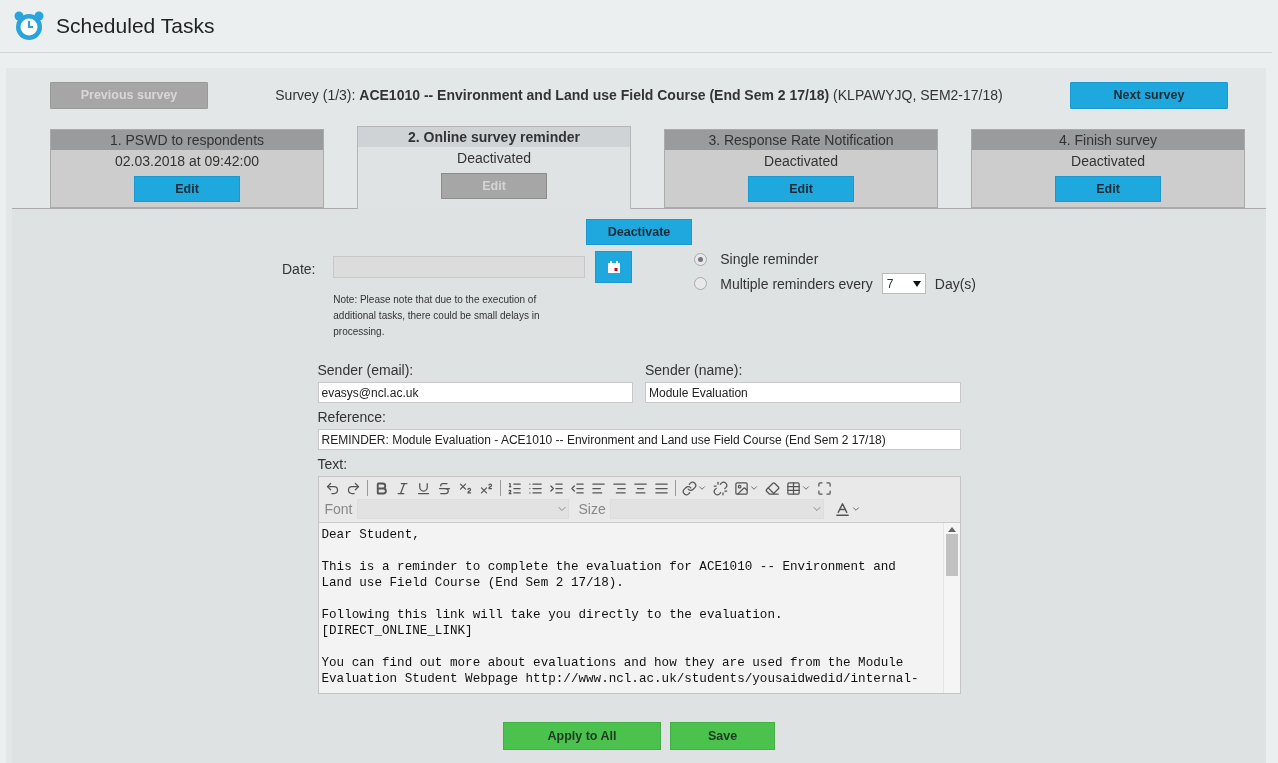  What do you see at coordinates (772, 488) in the screenshot?
I see `eraser-icon` at bounding box center [772, 488].